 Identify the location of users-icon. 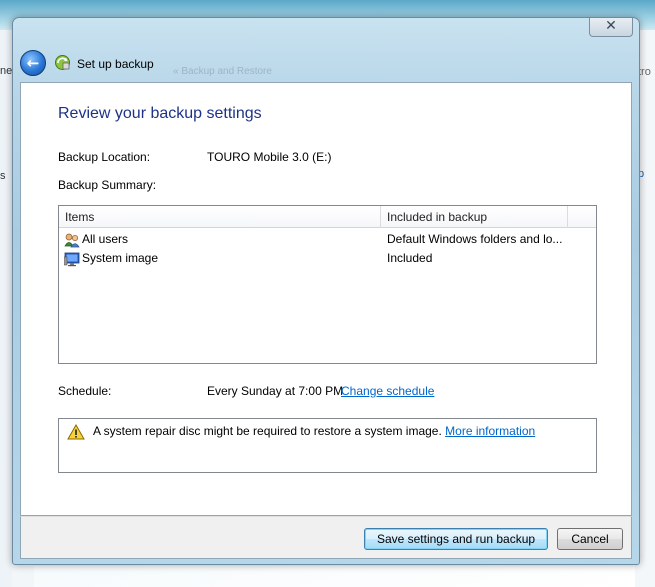
(72, 240).